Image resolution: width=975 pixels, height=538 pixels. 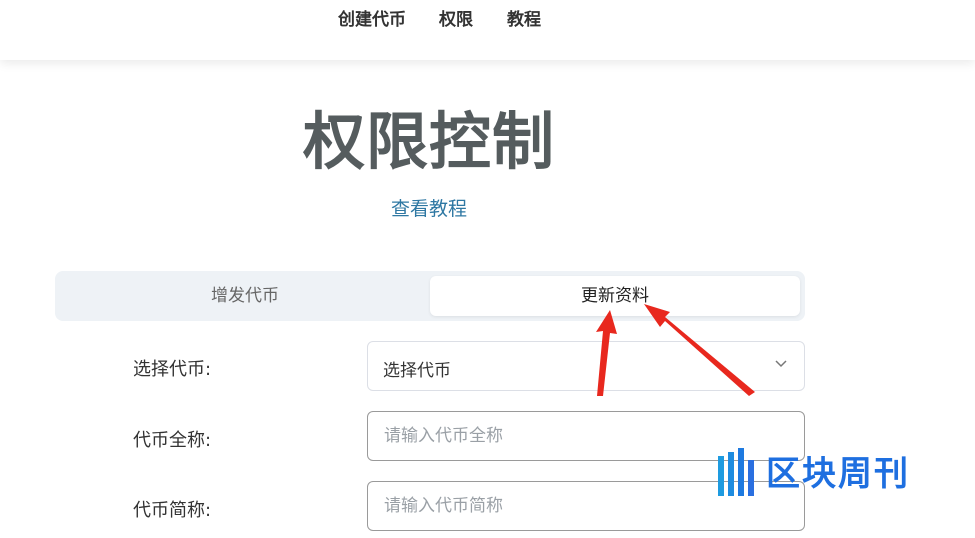 What do you see at coordinates (172, 510) in the screenshot?
I see `short-name-label: 代币简称:` at bounding box center [172, 510].